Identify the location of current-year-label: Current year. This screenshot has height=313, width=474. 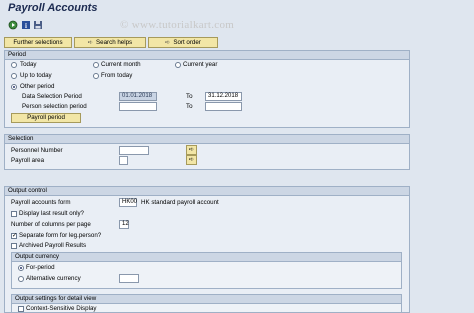
(200, 64).